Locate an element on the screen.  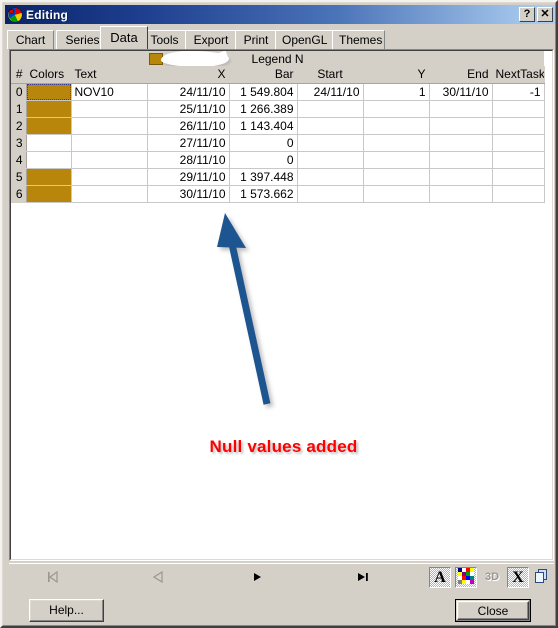
table-row: 6 30/11/10 1 573.662 is located at coordinates (278, 194).